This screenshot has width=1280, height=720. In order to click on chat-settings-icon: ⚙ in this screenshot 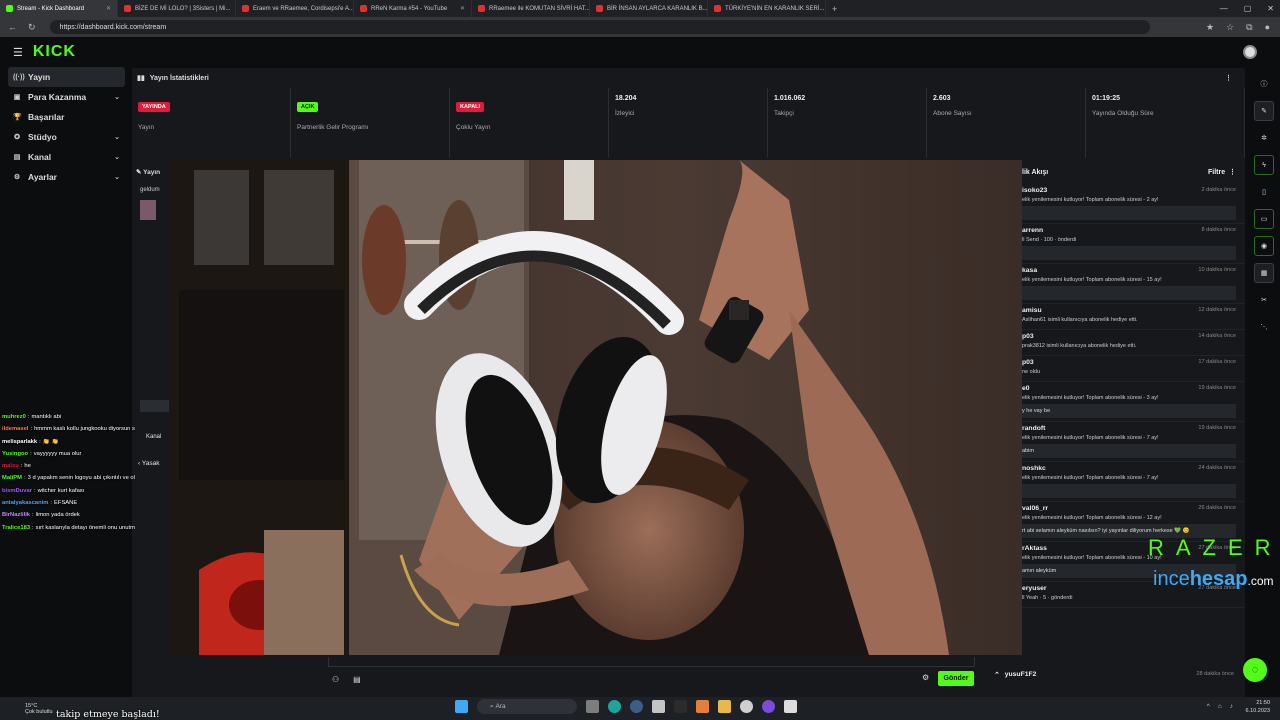, I will do `click(925, 677)`.